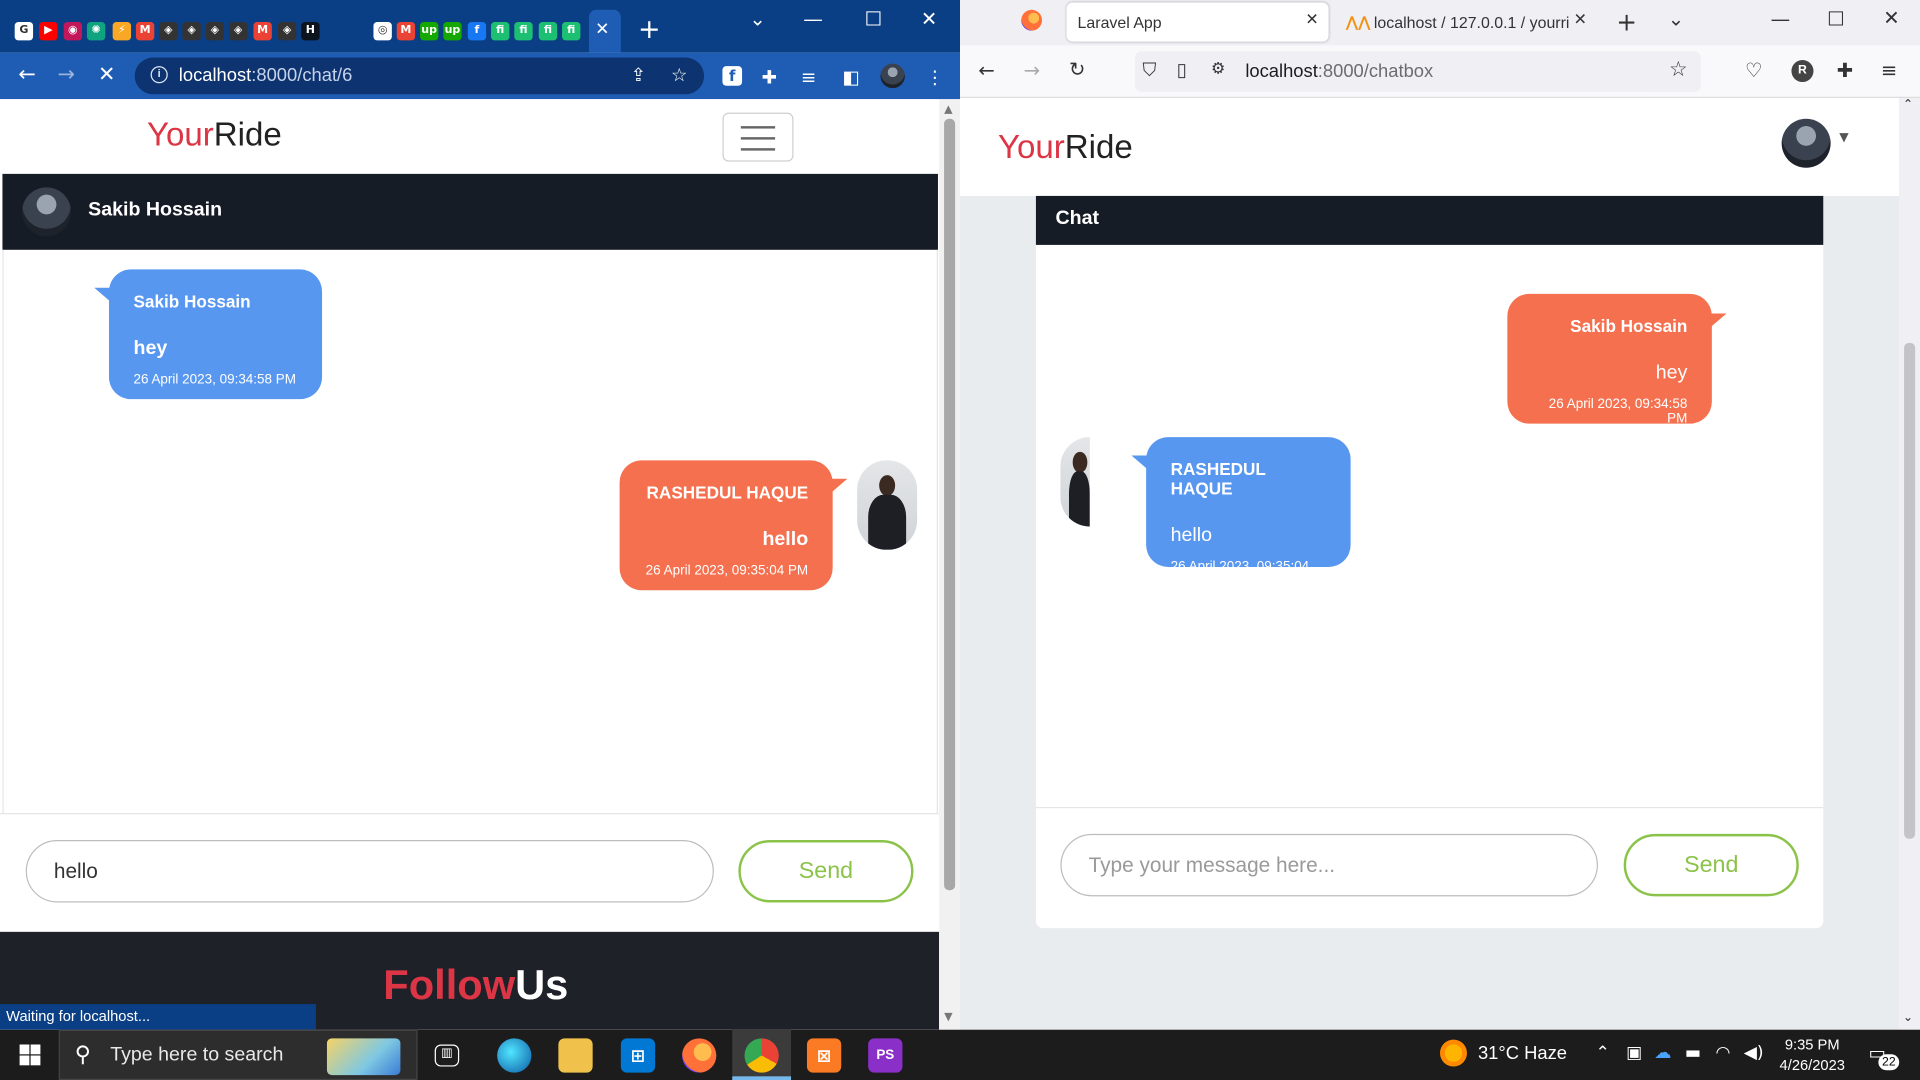 The width and height of the screenshot is (1920, 1080). Describe the element at coordinates (638, 75) in the screenshot. I see `share-icon: ⇪` at that location.